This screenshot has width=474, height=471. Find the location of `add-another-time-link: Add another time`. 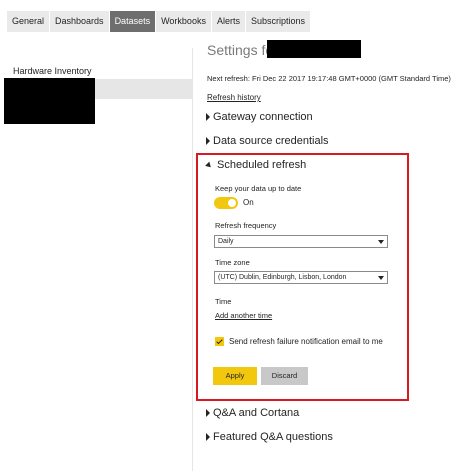

add-another-time-link: Add another time is located at coordinates (243, 315).